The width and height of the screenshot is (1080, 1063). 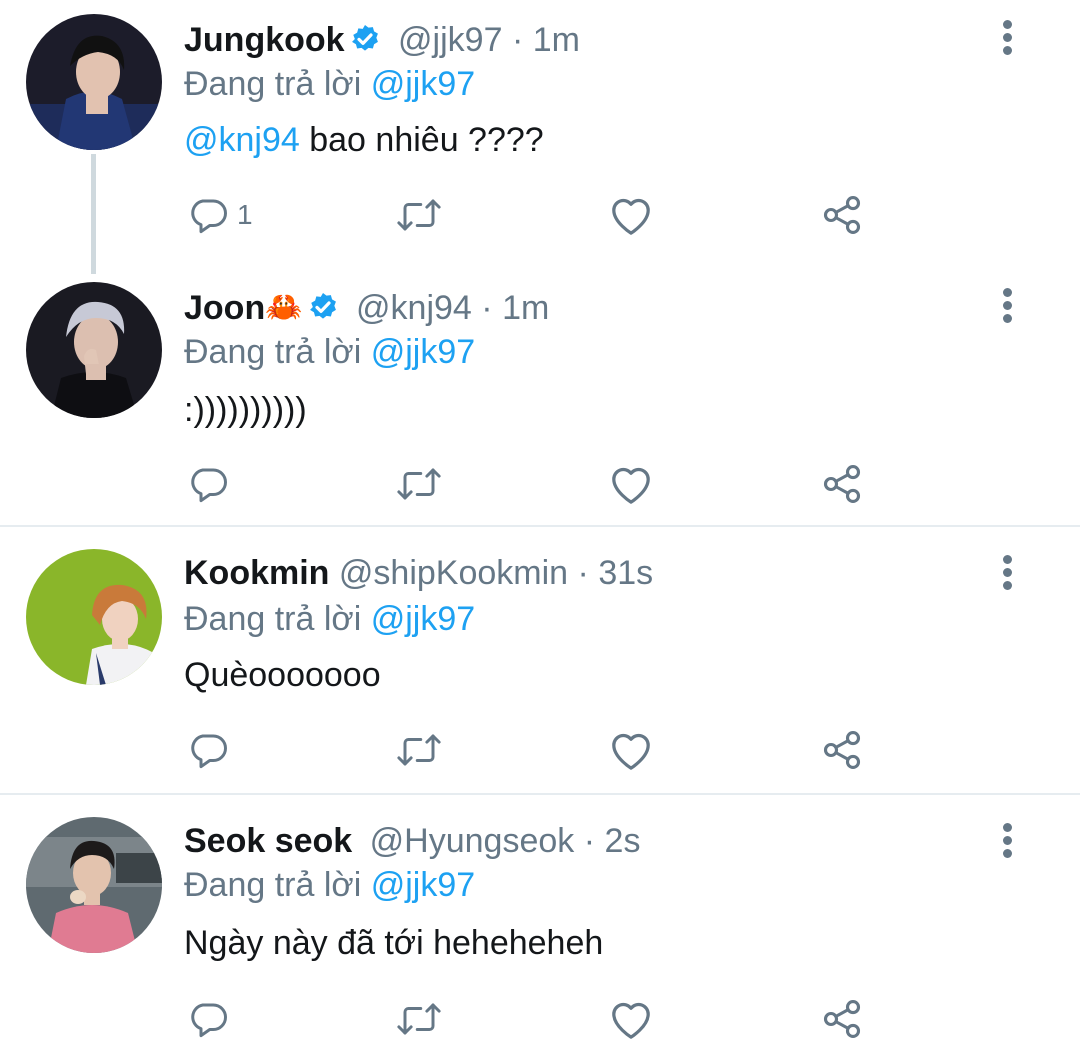 What do you see at coordinates (450, 40) in the screenshot?
I see `handle: @jjk97` at bounding box center [450, 40].